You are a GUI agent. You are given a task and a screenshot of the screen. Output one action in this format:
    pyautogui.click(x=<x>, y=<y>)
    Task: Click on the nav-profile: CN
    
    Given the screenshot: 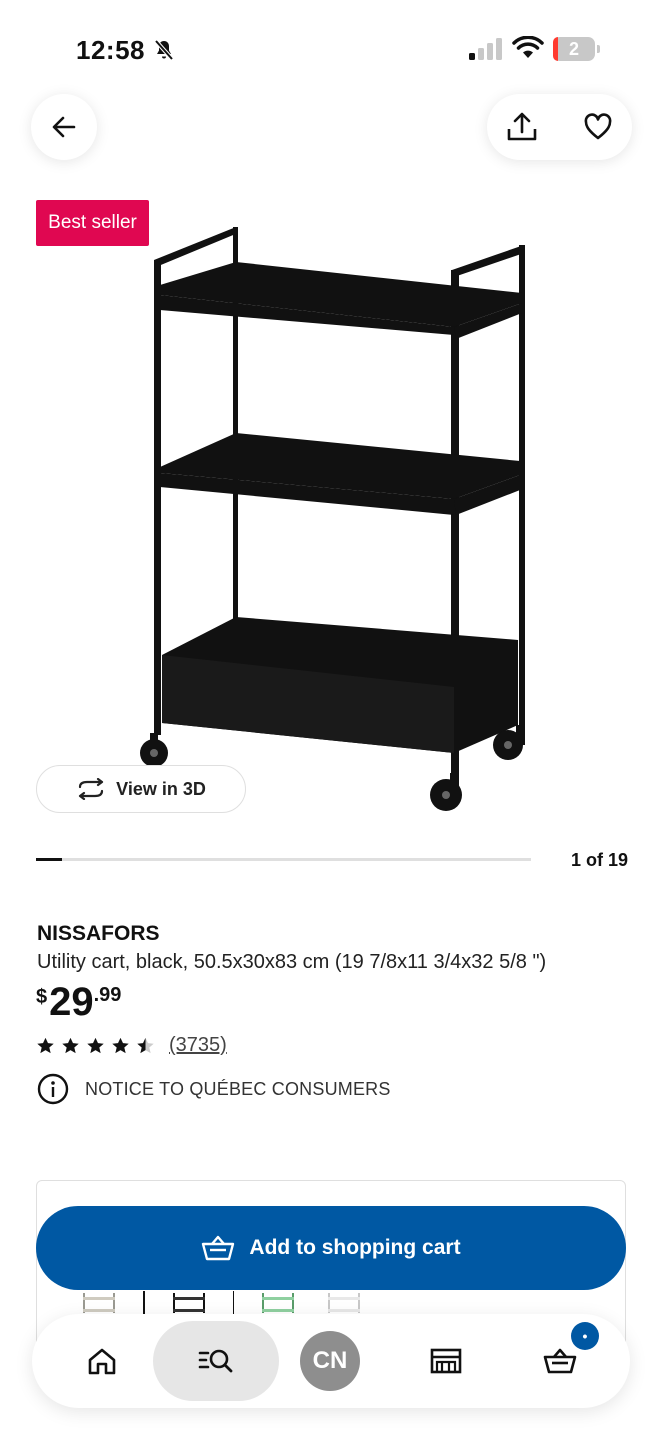 What is the action you would take?
    pyautogui.click(x=330, y=1361)
    